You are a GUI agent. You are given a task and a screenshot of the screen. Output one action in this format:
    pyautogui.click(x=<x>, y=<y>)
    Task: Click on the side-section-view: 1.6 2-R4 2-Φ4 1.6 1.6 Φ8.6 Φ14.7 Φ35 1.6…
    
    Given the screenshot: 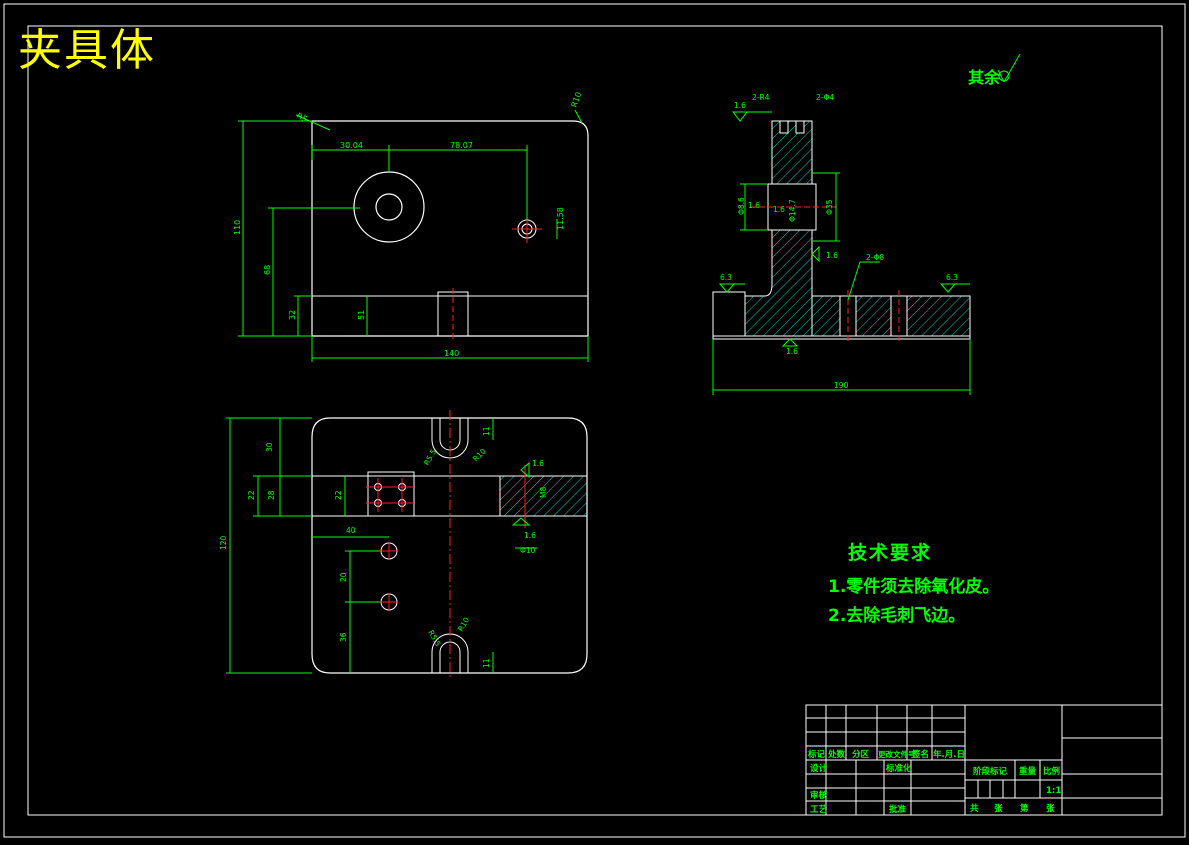 What is the action you would take?
    pyautogui.click(x=841, y=244)
    